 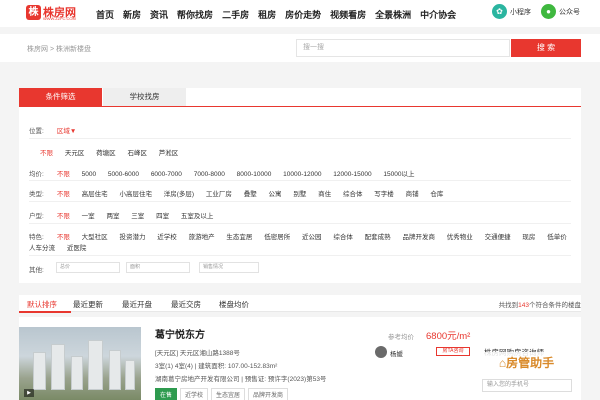 What do you see at coordinates (460, 237) in the screenshot?
I see `feature-option: 优秀物业` at bounding box center [460, 237].